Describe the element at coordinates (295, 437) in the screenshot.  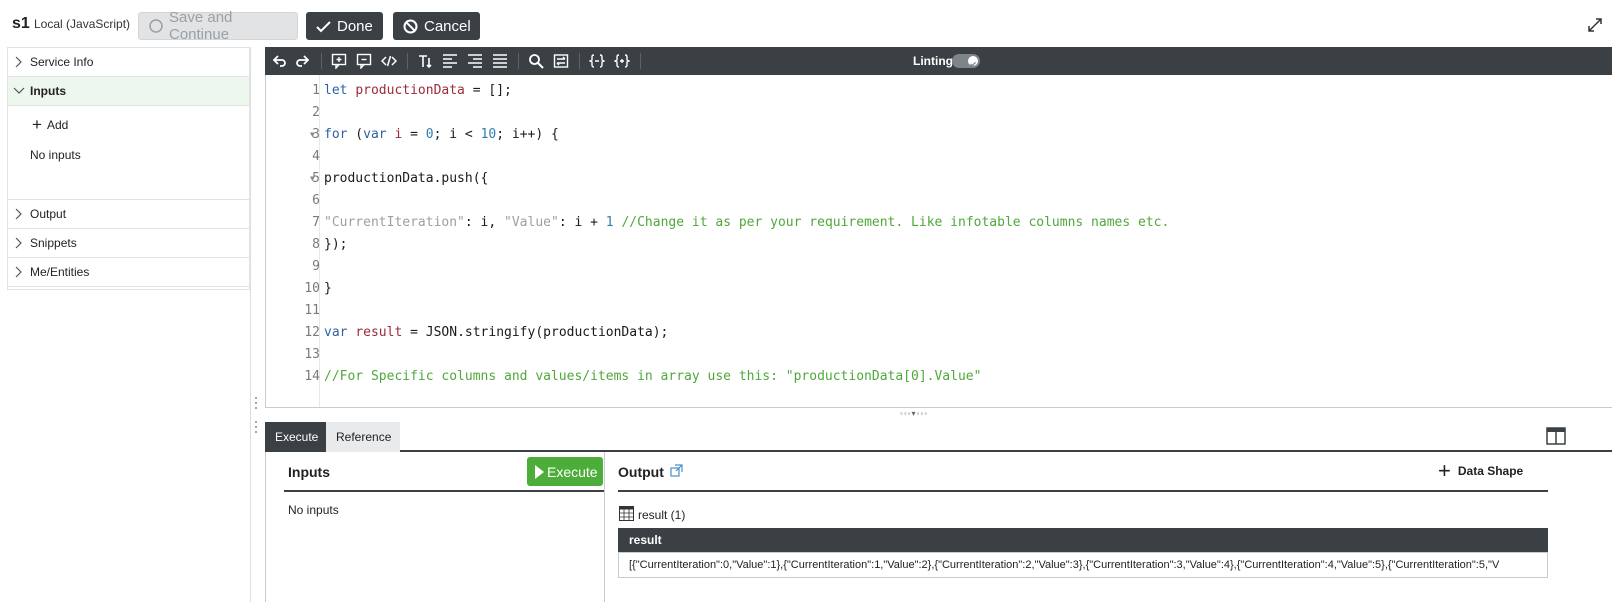
I see `tab-execute: Execute` at that location.